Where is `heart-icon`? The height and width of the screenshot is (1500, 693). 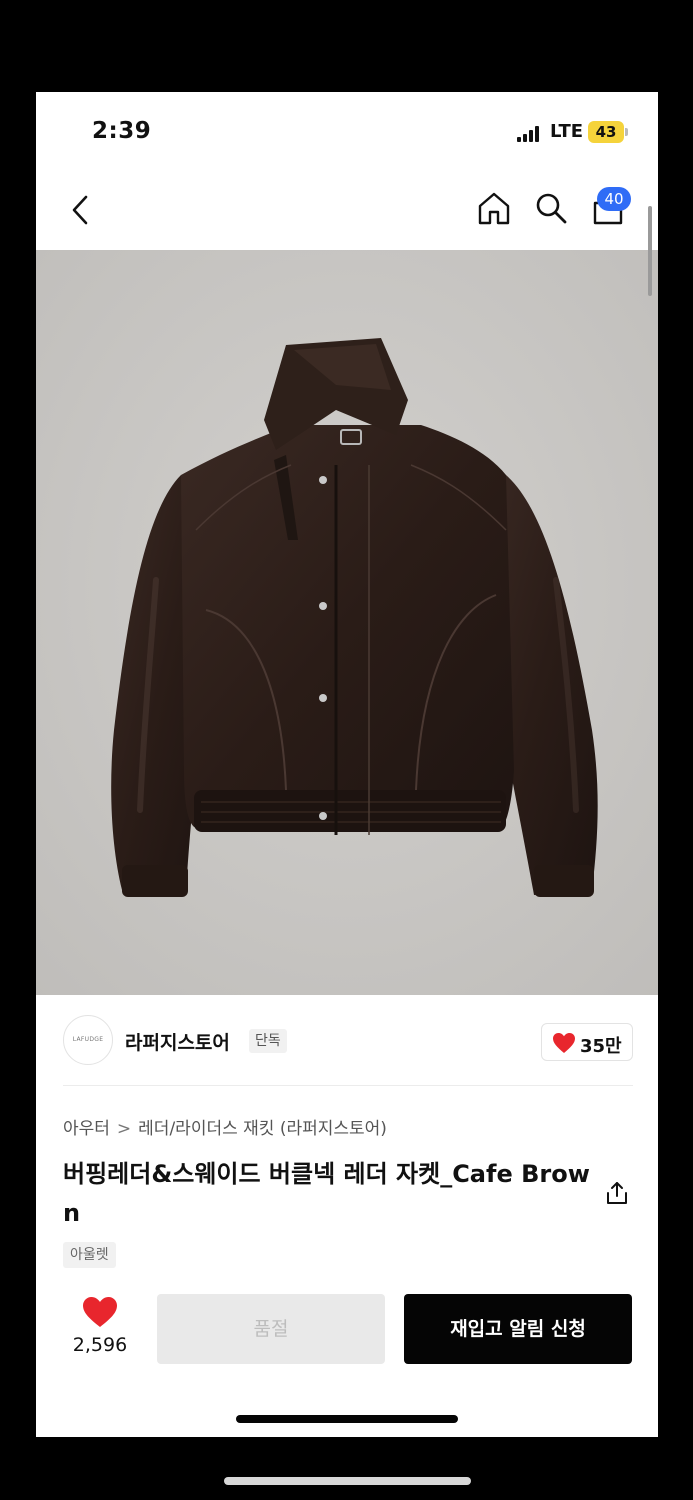
heart-icon is located at coordinates (564, 1043).